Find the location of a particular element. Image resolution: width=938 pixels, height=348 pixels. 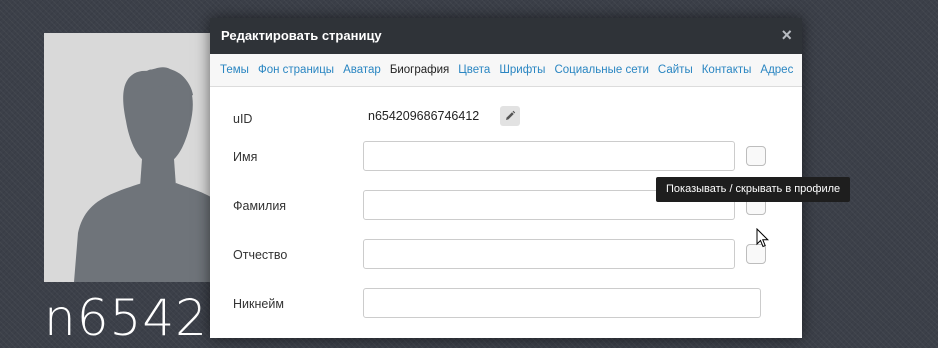

middle-name-input is located at coordinates (549, 254).